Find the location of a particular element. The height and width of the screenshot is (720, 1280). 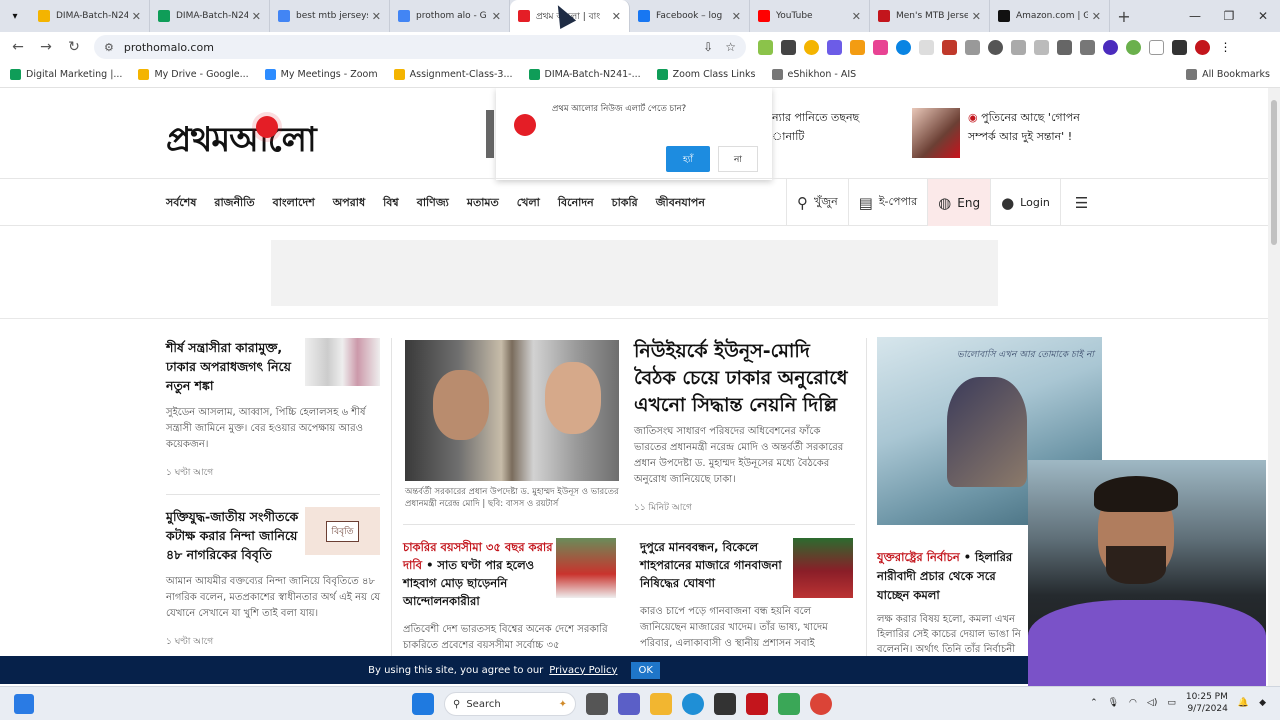

browser-tab: prothom alo - G ✕ is located at coordinates (450, 16).